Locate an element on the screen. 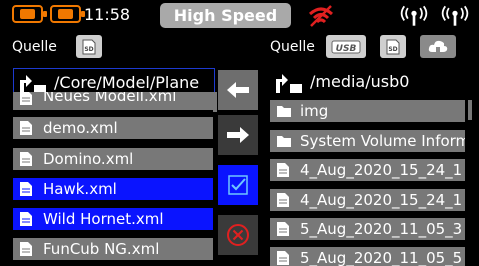  folder-up-icon is located at coordinates (289, 83).